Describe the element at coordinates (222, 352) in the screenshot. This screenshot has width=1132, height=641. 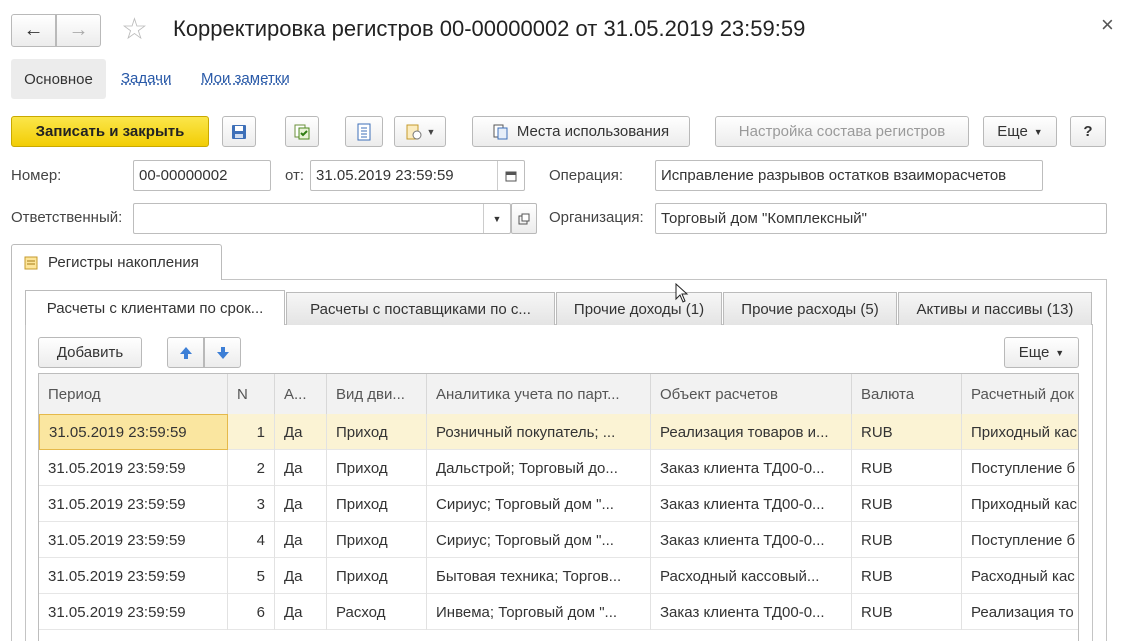
I see `move-down-button` at that location.